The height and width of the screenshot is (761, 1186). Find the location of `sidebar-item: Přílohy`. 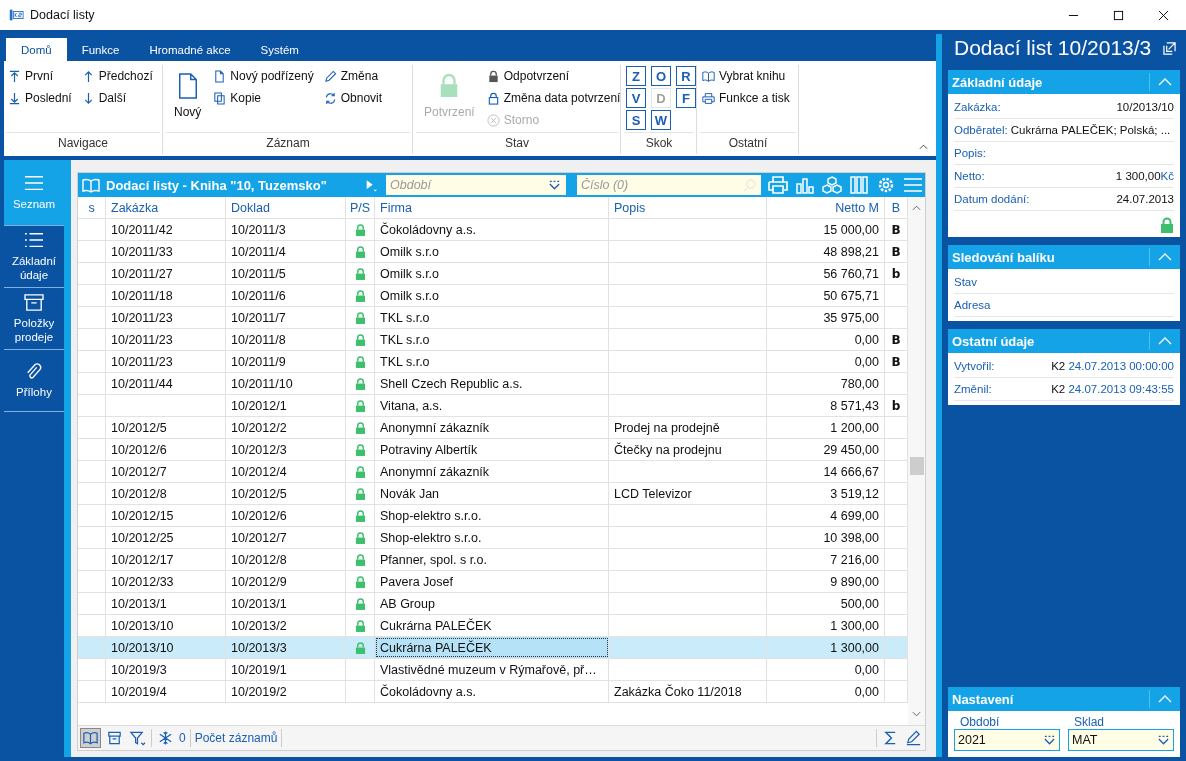

sidebar-item: Přílohy is located at coordinates (34, 381).